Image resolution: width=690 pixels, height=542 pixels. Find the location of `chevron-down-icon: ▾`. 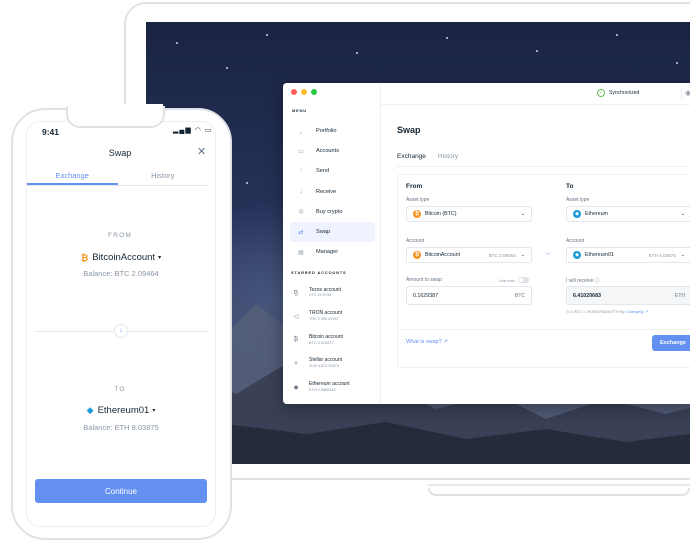

chevron-down-icon: ▾ is located at coordinates (160, 258).